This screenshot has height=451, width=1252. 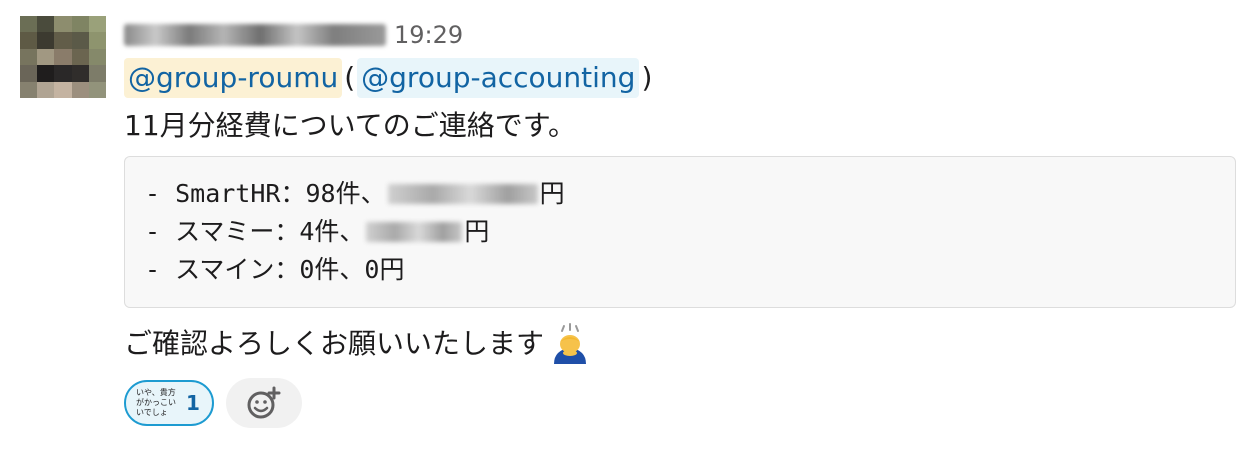 I want to click on message-intro: 11月分経費についてのご連絡です。, so click(x=350, y=125).